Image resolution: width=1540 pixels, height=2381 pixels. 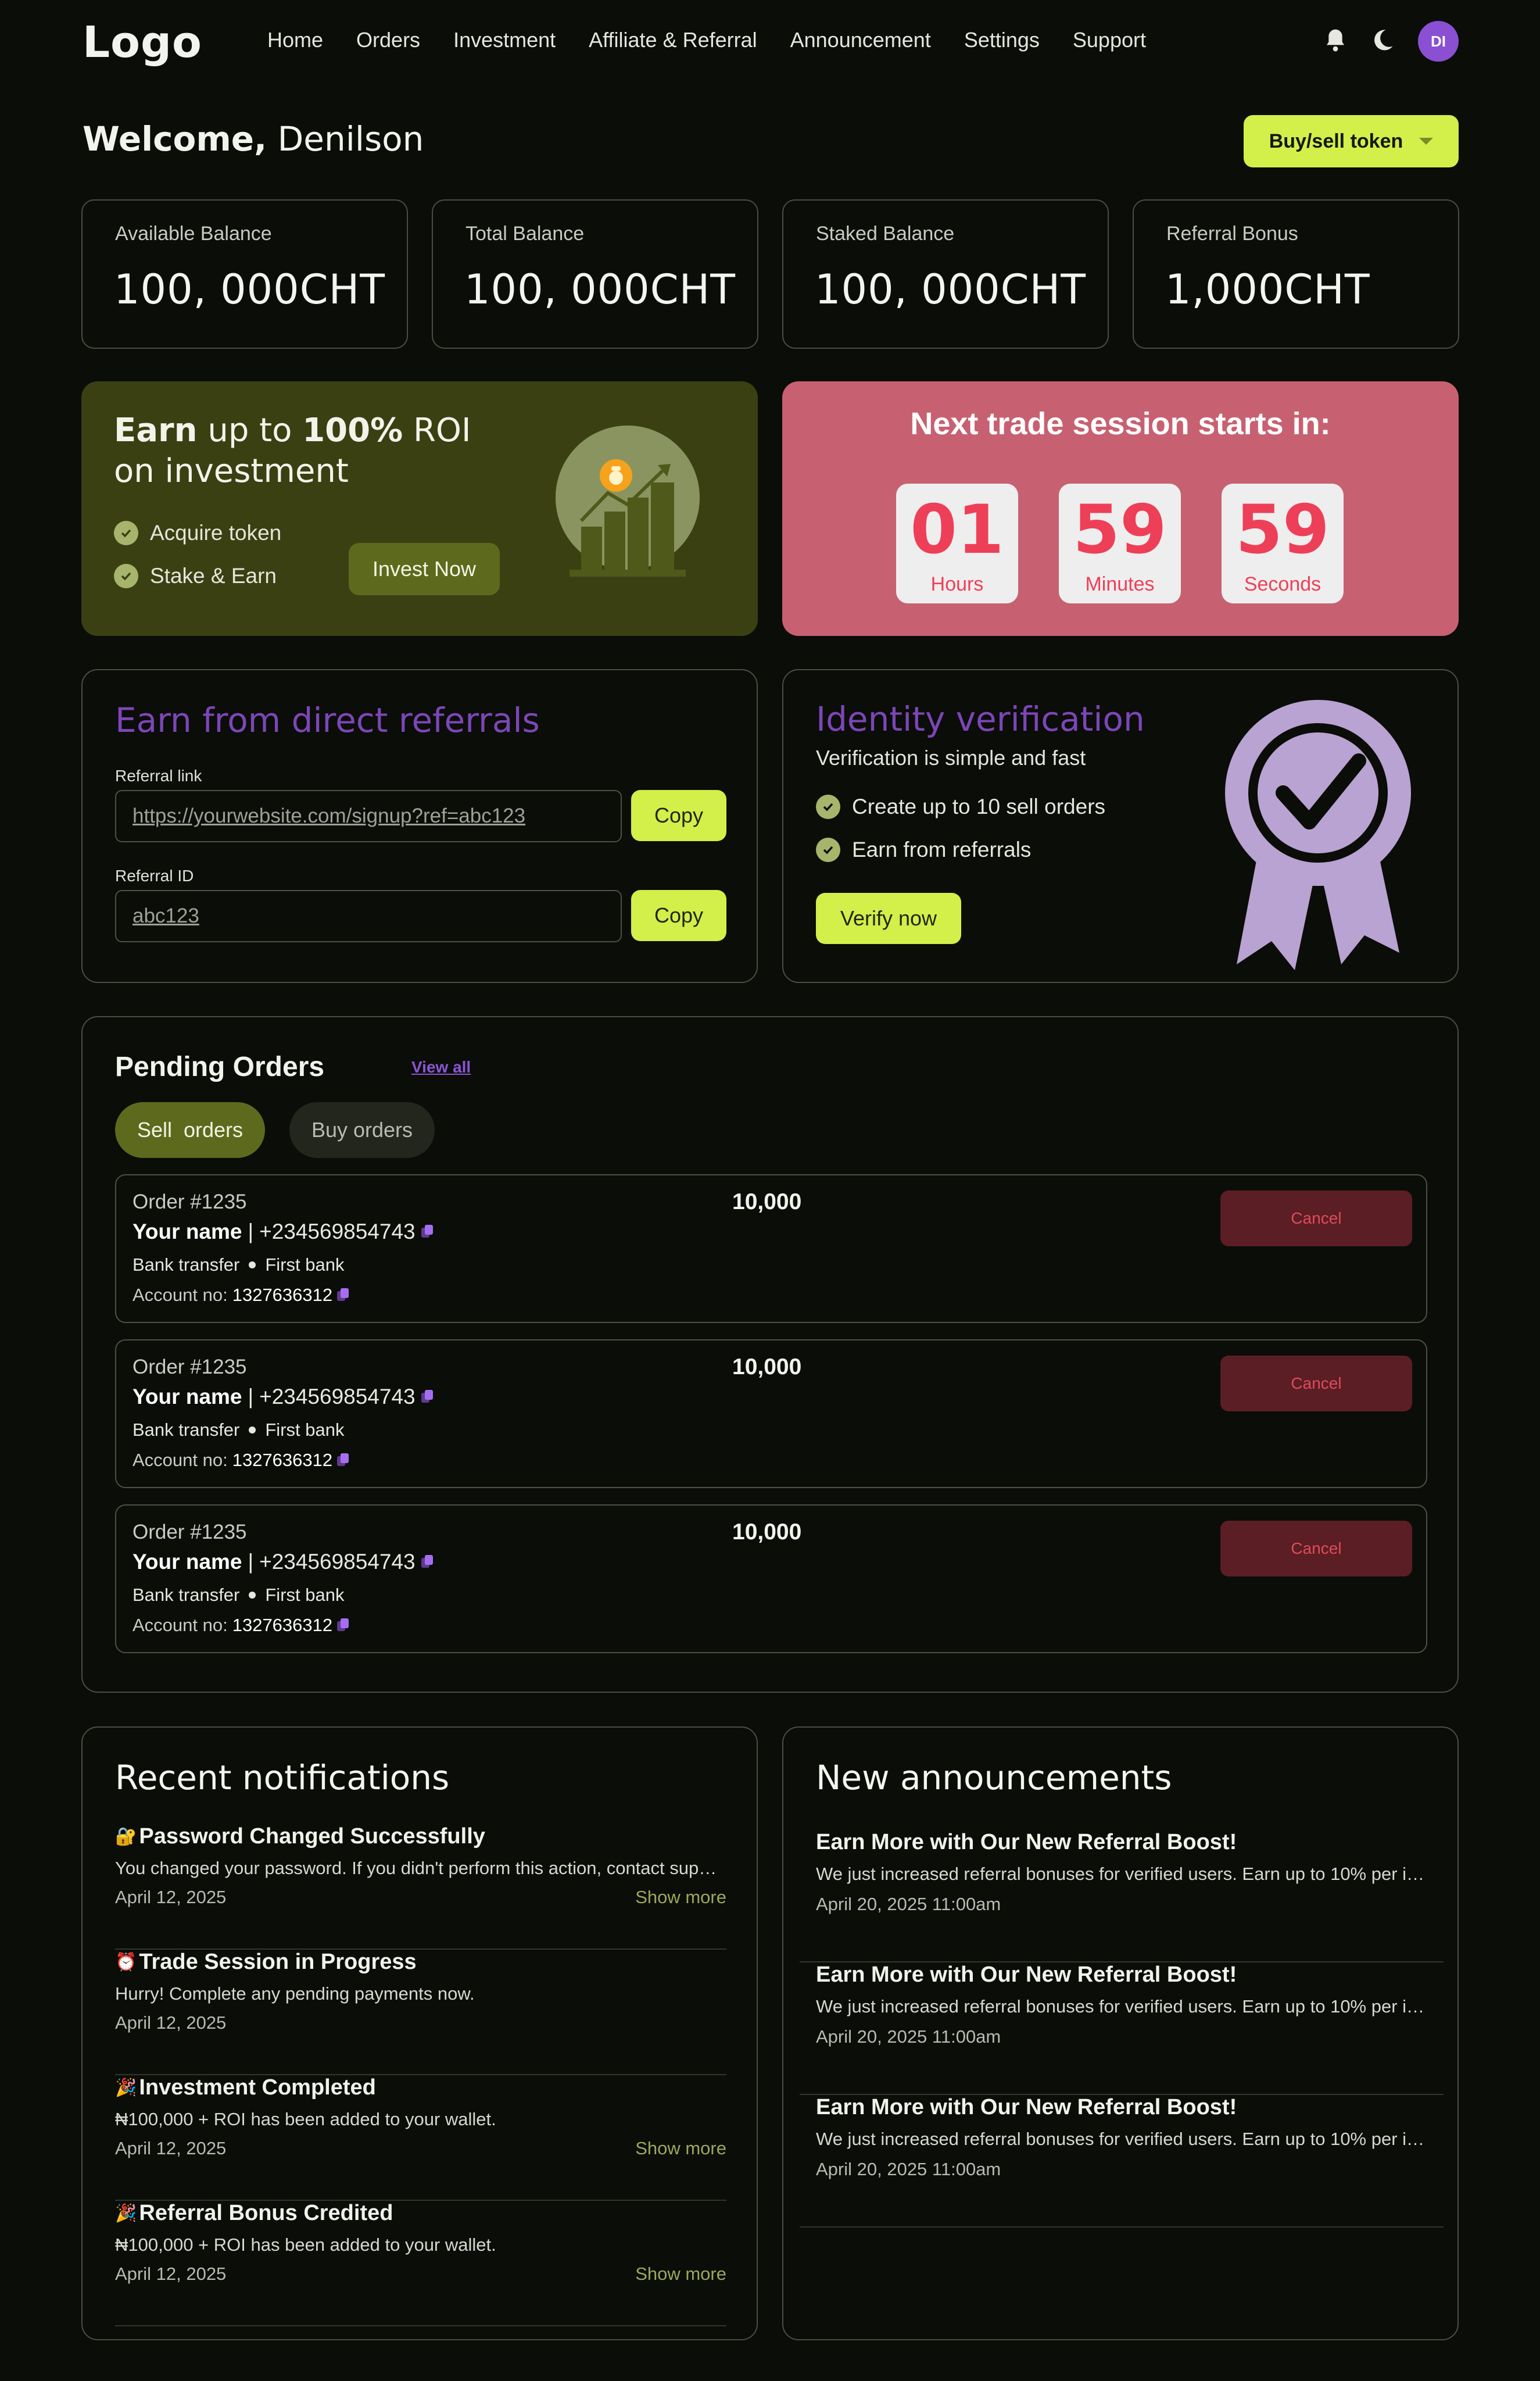 What do you see at coordinates (368, 916) in the screenshot?
I see `referral-id-field: abc123` at bounding box center [368, 916].